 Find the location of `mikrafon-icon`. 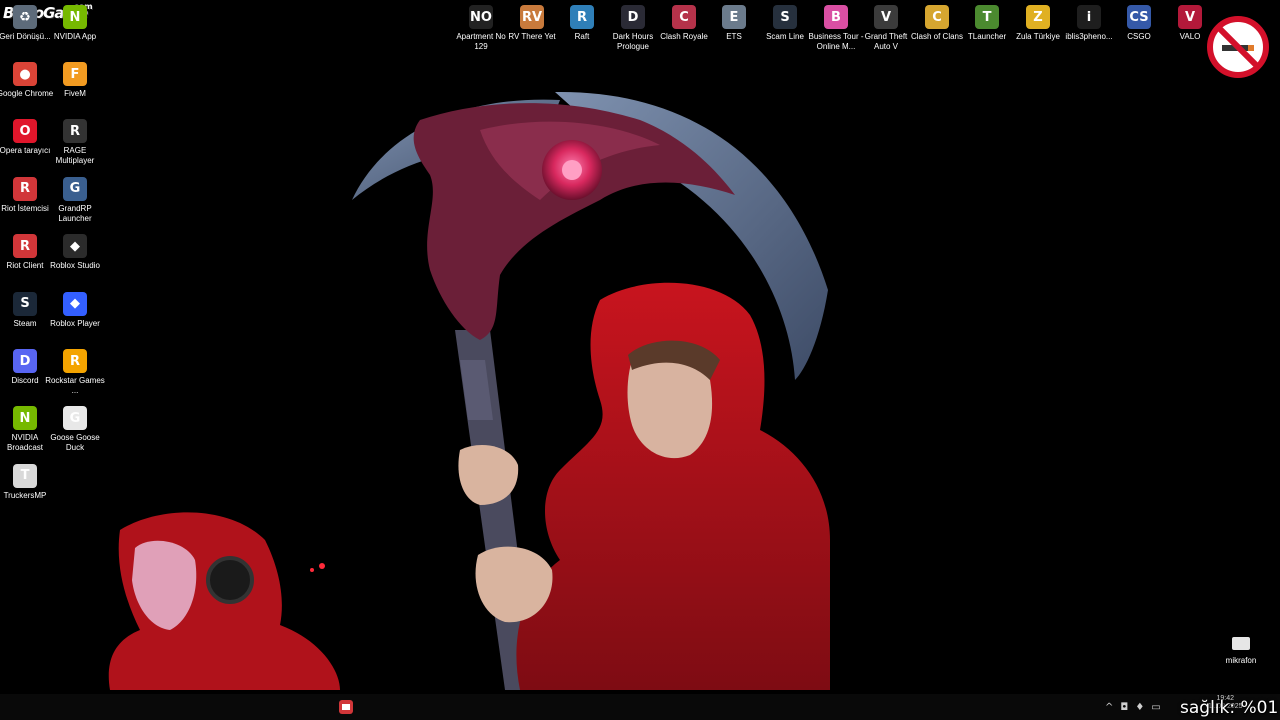

mikrafon-icon is located at coordinates (1241, 643).